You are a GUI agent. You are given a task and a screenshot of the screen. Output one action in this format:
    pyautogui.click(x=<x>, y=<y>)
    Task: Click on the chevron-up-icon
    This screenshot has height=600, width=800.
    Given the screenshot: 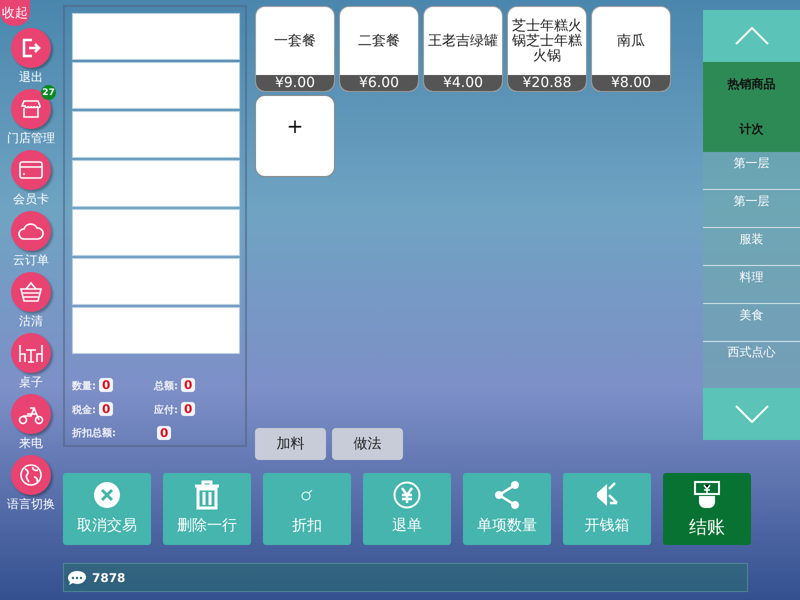 What is the action you would take?
    pyautogui.click(x=751, y=36)
    